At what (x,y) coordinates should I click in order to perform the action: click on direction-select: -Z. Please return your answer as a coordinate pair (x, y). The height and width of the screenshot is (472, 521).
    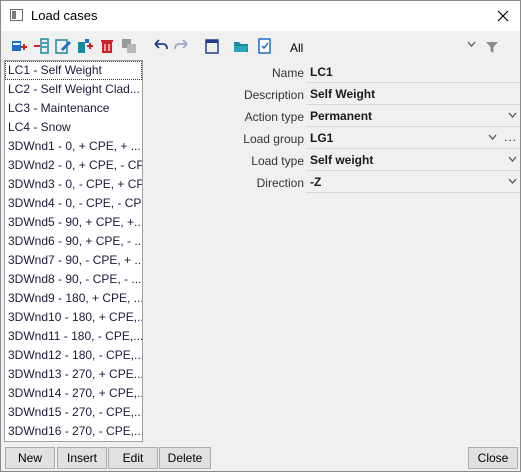
    Looking at the image, I should click on (413, 182).